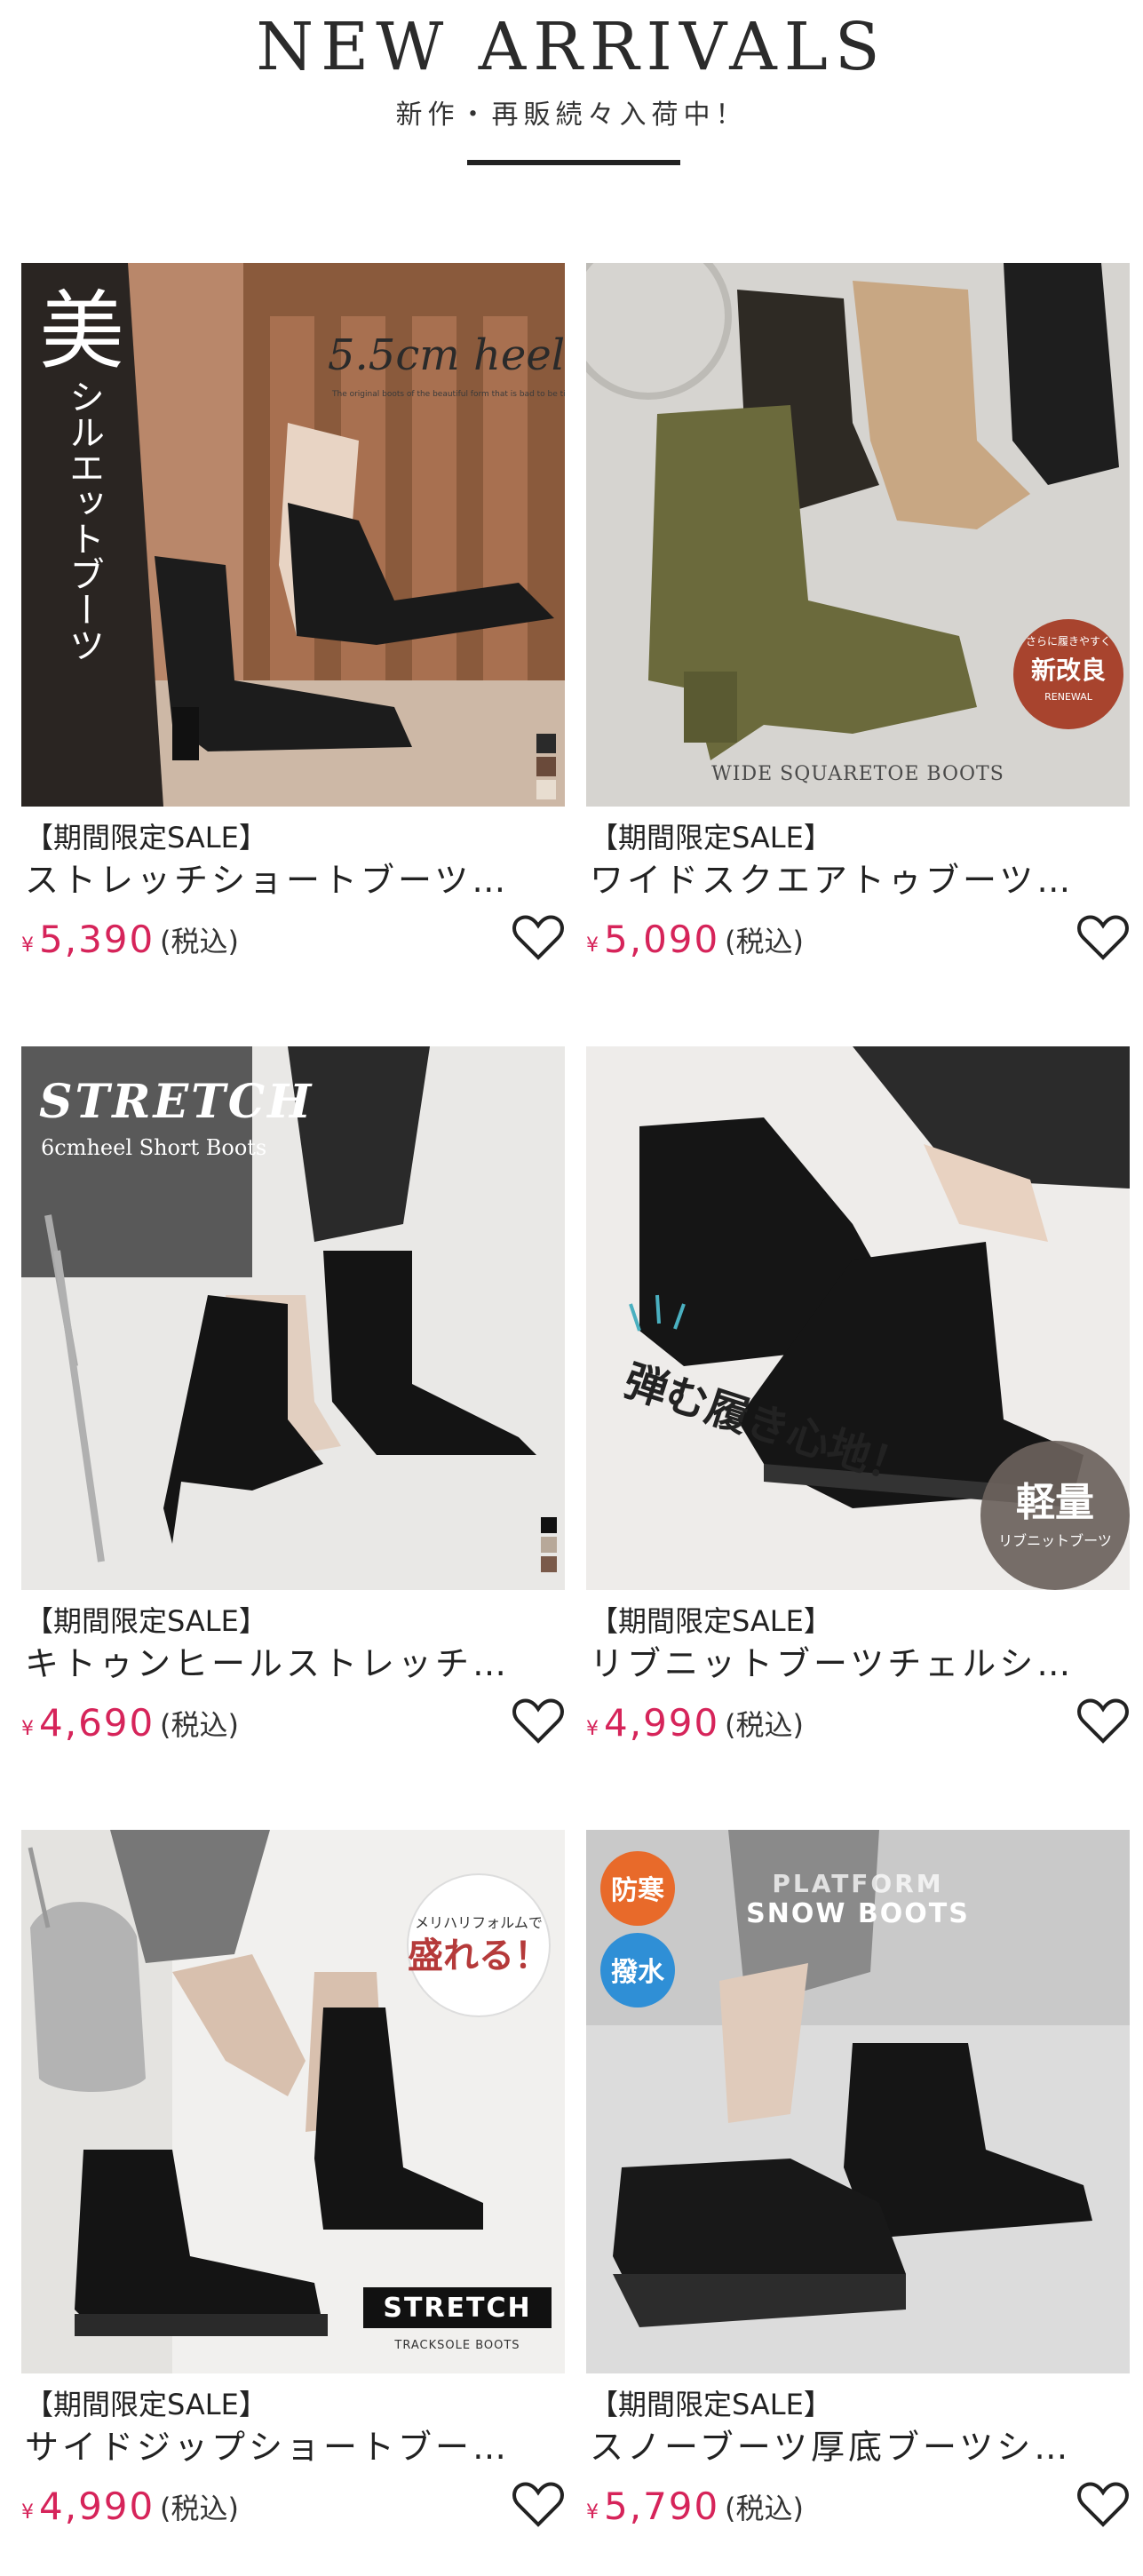 The width and height of the screenshot is (1143, 2576). I want to click on badge-small-text: さらに履きやすく, so click(1068, 641).